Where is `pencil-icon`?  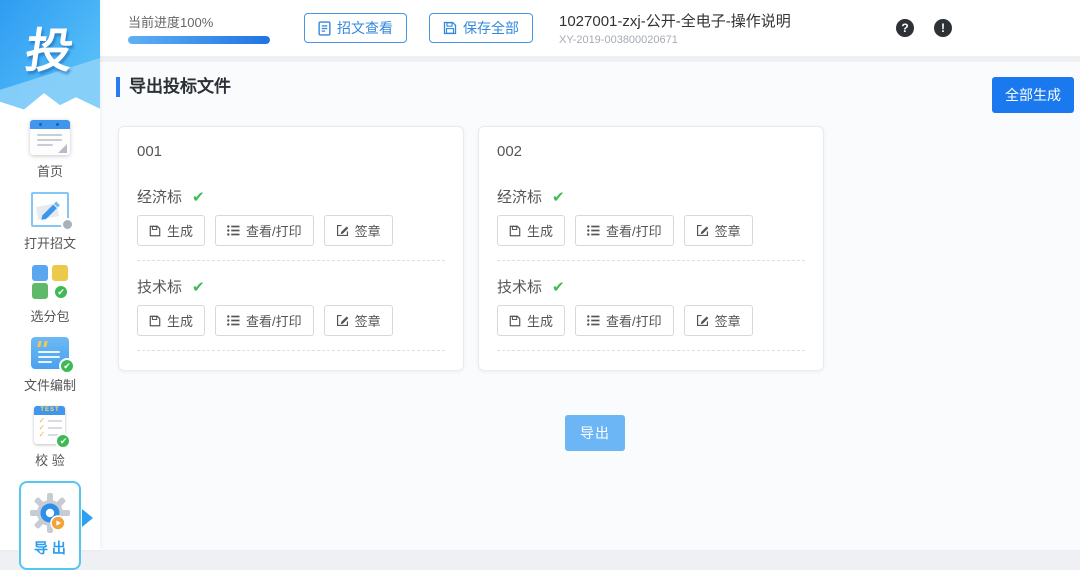
pencil-icon is located at coordinates (50, 210).